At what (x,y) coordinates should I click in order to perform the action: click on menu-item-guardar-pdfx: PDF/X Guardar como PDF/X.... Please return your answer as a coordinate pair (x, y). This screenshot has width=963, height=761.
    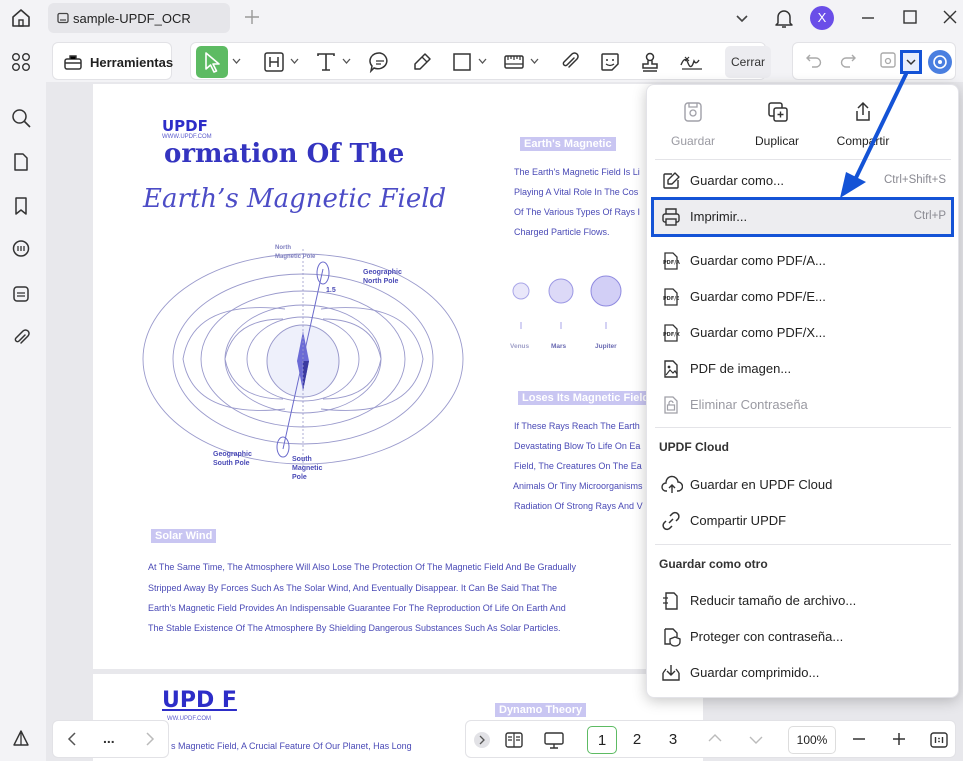
    Looking at the image, I should click on (802, 333).